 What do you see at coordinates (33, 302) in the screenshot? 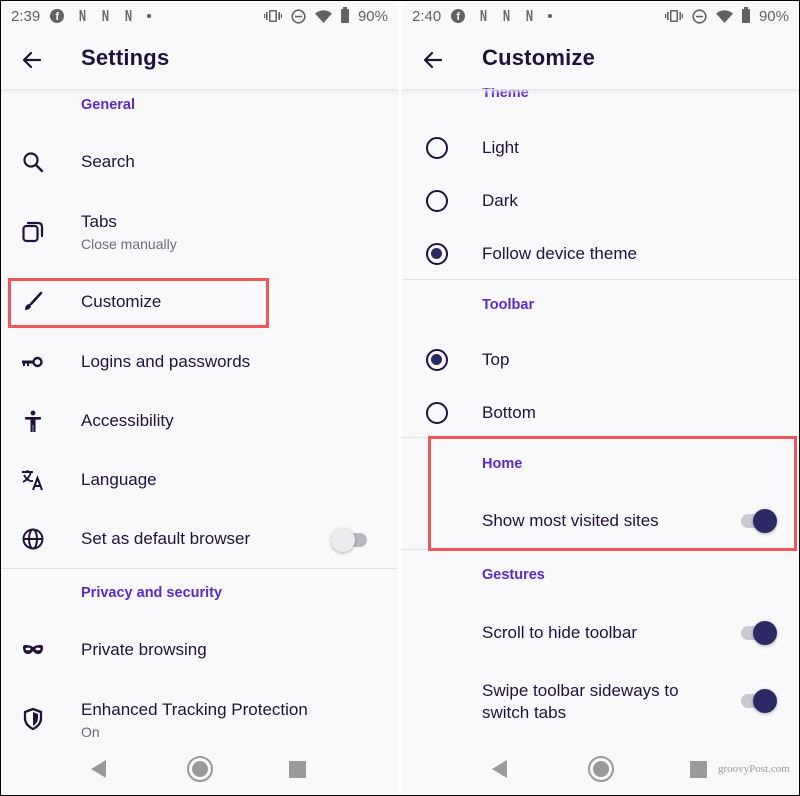
I see `paintbrush-icon` at bounding box center [33, 302].